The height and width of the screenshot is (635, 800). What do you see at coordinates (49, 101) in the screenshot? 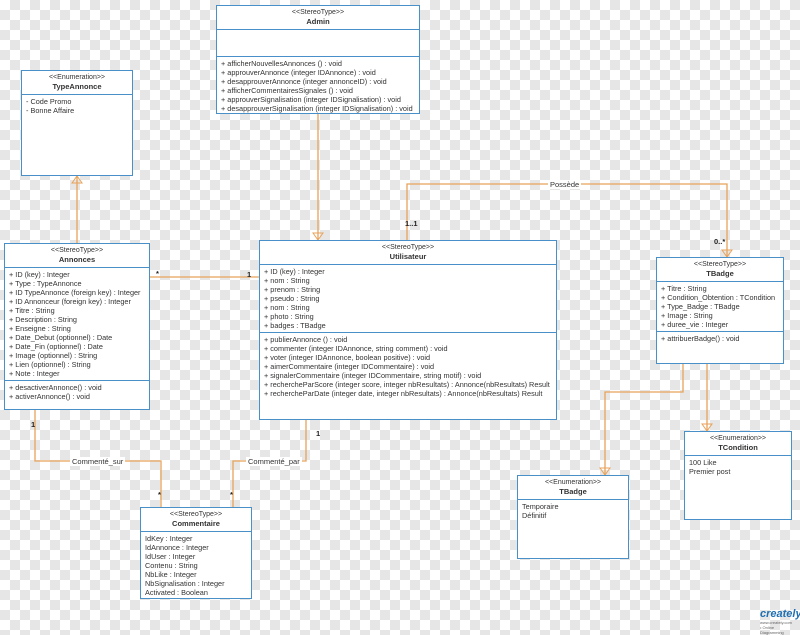
I see `enum-literal: - Code Promo` at bounding box center [49, 101].